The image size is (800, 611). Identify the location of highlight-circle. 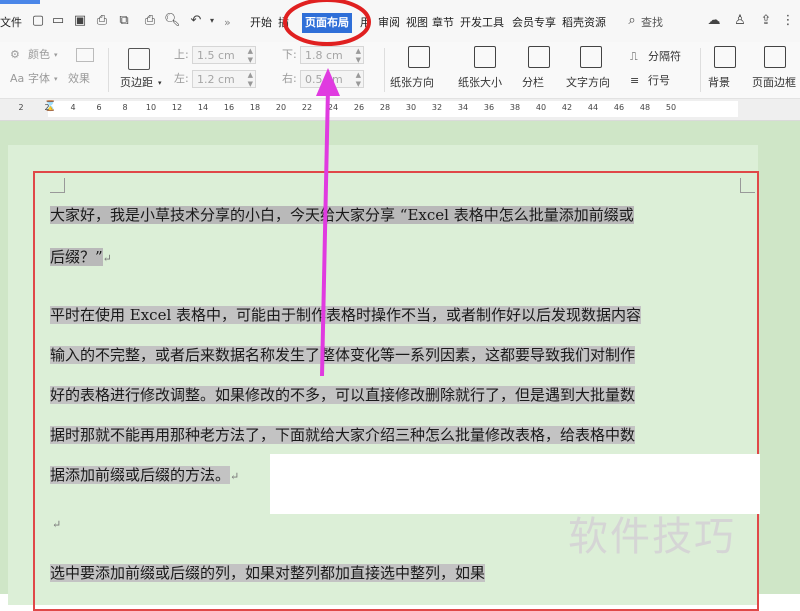
(327, 23).